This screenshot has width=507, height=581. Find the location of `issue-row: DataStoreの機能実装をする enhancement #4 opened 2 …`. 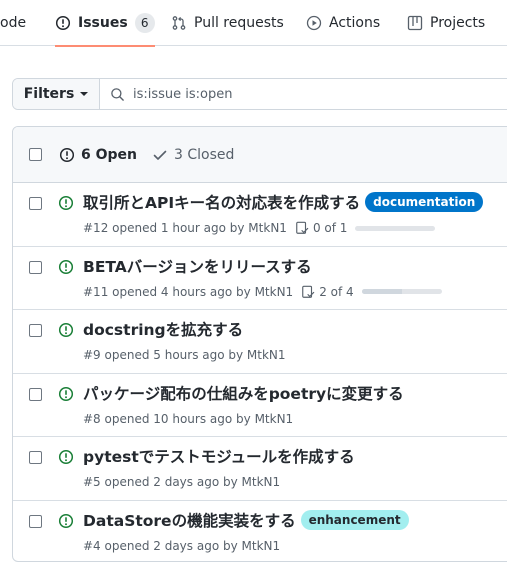

issue-row: DataStoreの機能実装をする enhancement #4 opened 2 … is located at coordinates (260, 531).